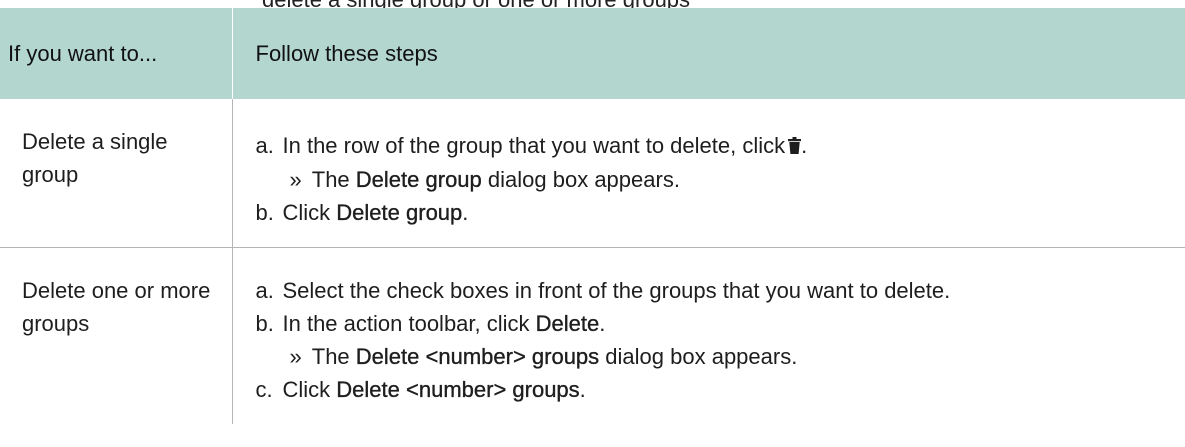  Describe the element at coordinates (567, 323) in the screenshot. I see `ui-term: Delete` at that location.